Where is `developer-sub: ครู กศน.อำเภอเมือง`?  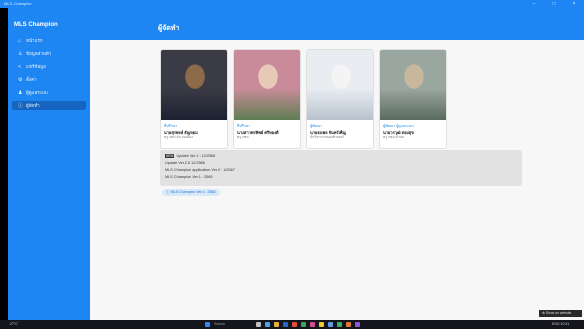 developer-sub: ครู กศน.อำเภอเมือง is located at coordinates (178, 137).